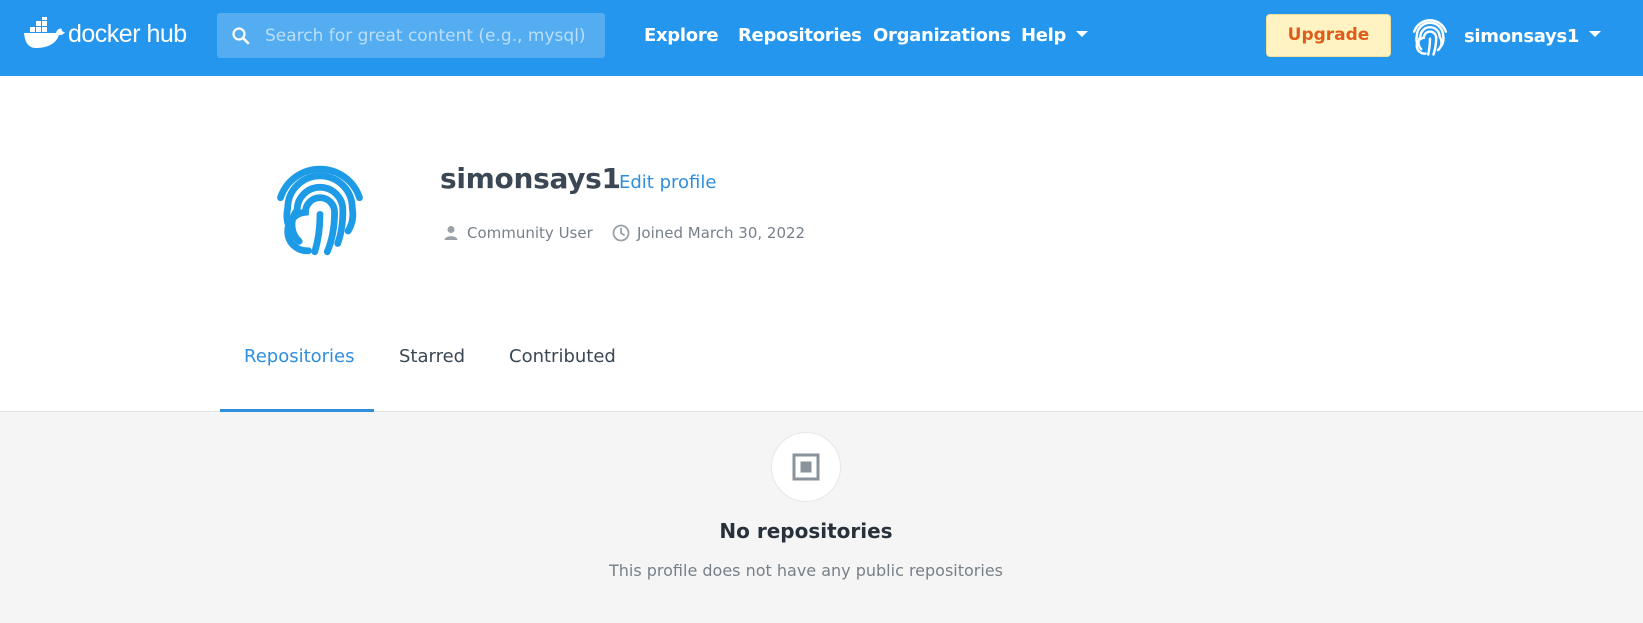  What do you see at coordinates (530, 233) in the screenshot?
I see `user-type-label: Community User` at bounding box center [530, 233].